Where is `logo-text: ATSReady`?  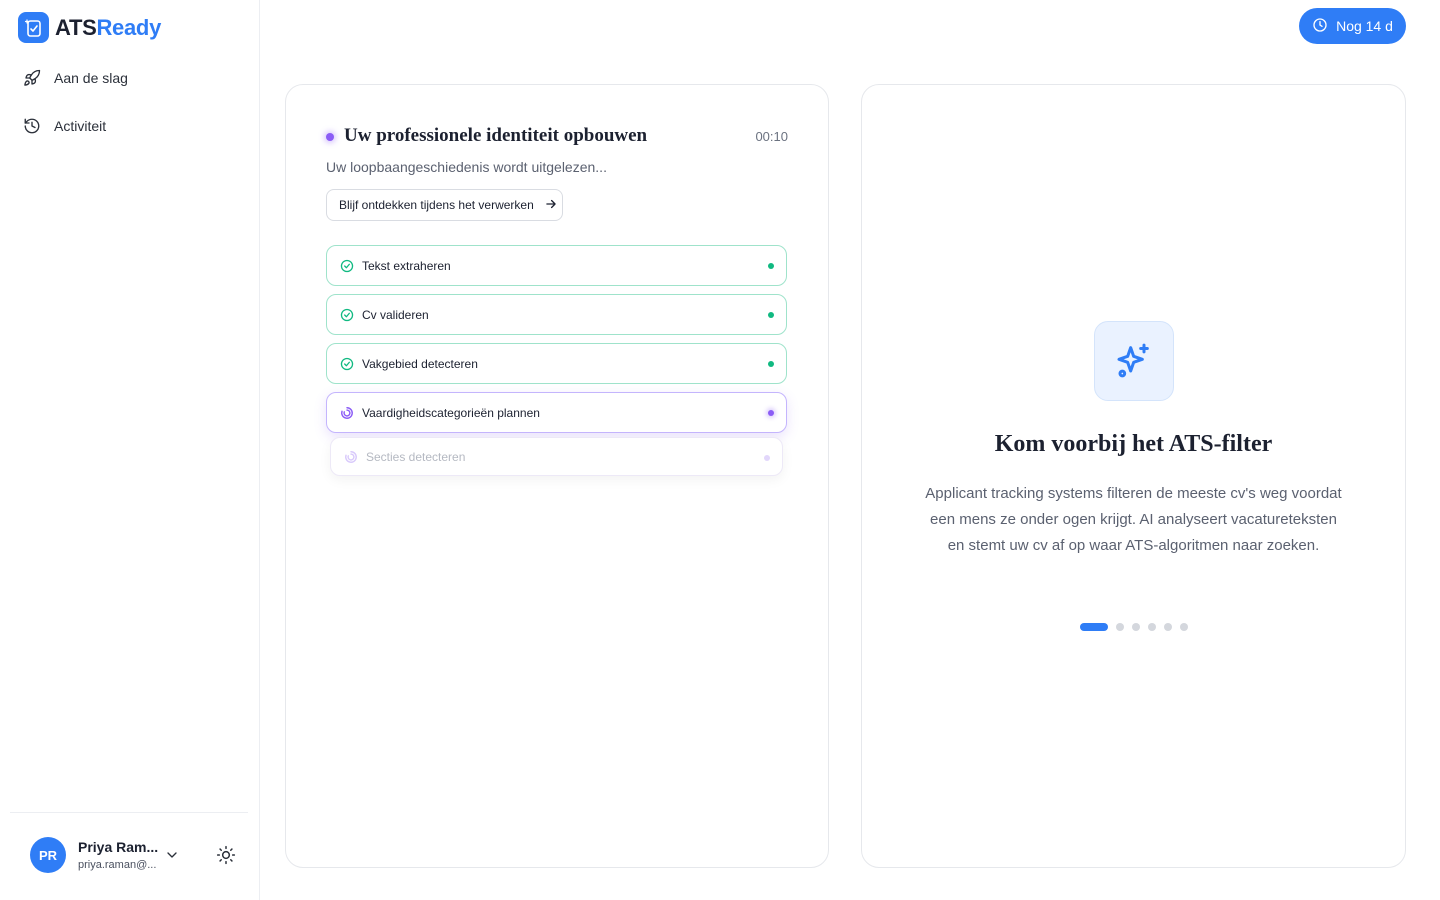
logo-text: ATSReady is located at coordinates (108, 27).